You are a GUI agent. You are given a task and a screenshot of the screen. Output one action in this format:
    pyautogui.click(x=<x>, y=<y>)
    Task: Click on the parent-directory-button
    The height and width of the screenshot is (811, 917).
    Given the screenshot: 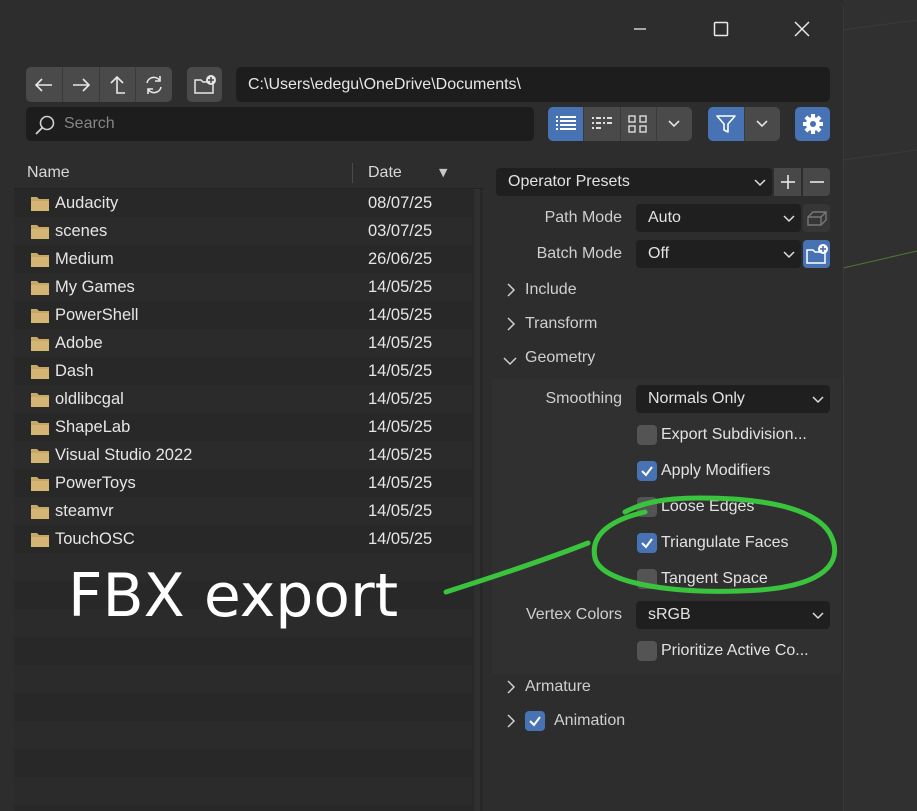 What is the action you would take?
    pyautogui.click(x=118, y=84)
    